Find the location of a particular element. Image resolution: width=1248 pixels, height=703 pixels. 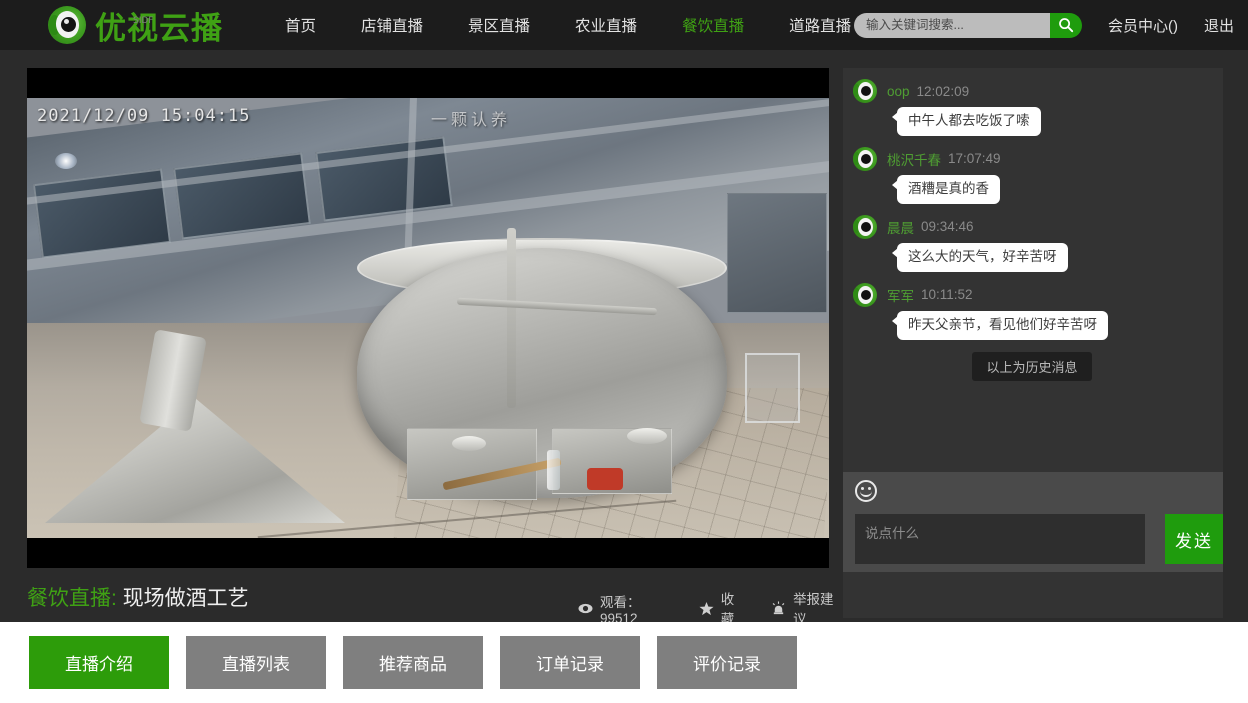

chat-username: 晨晨 is located at coordinates (900, 228).